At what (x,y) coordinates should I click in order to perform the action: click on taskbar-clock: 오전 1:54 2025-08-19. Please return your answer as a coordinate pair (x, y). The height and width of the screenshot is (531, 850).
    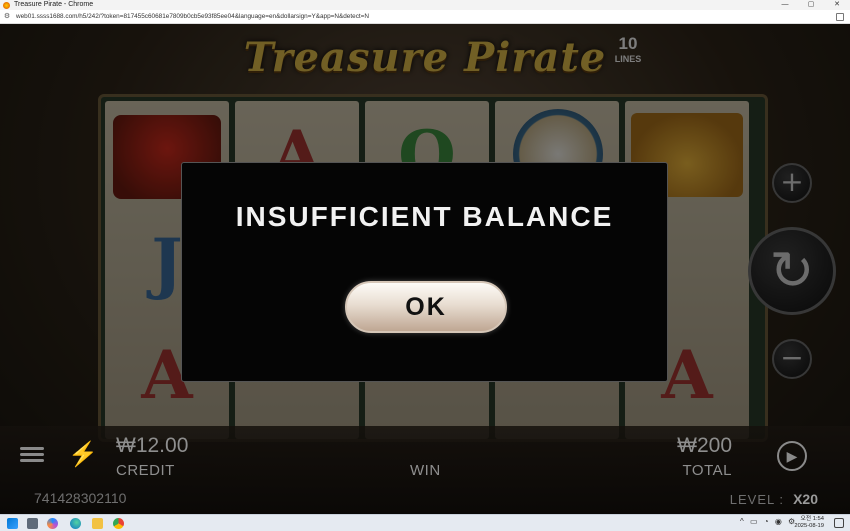
    Looking at the image, I should click on (809, 523).